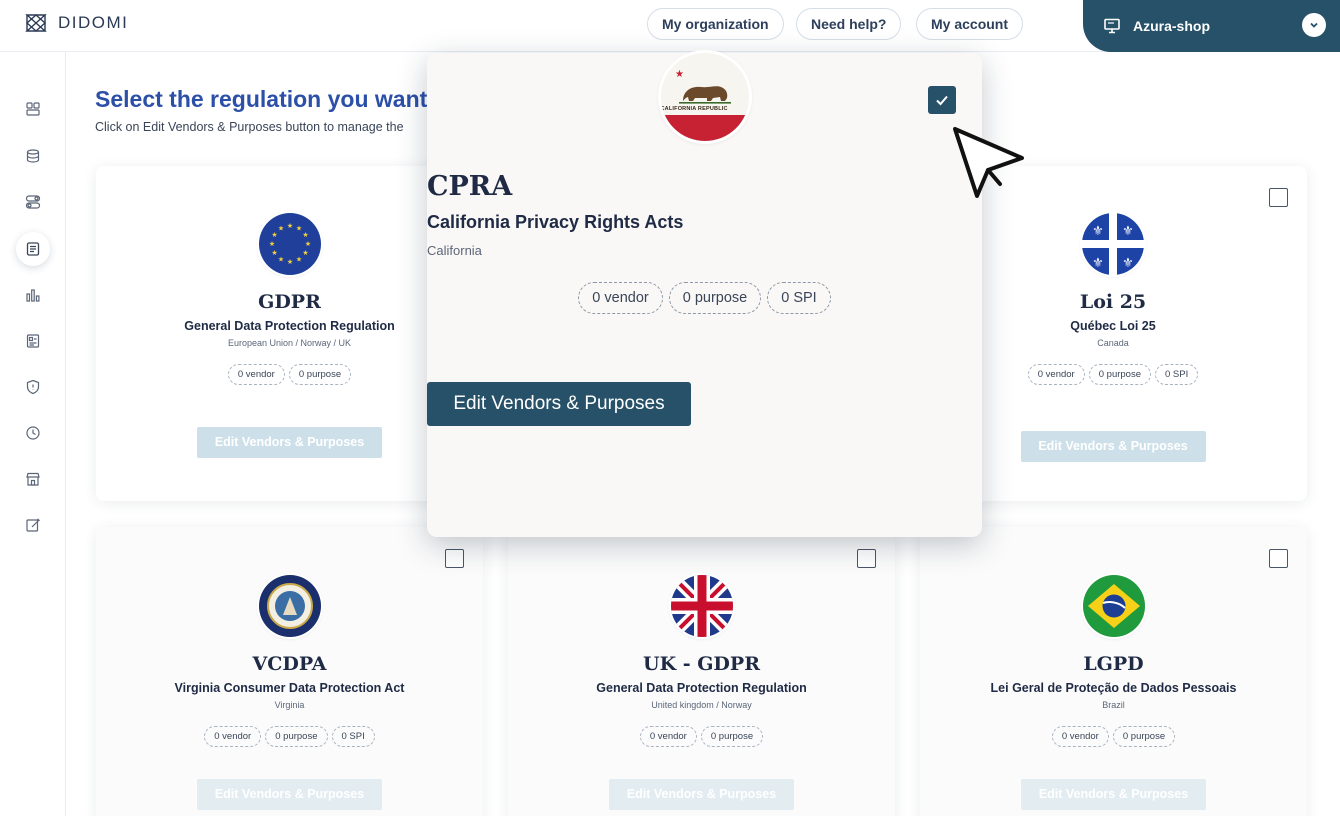 The width and height of the screenshot is (1340, 816). What do you see at coordinates (704, 97) in the screenshot?
I see `california-flag-icon: ★ CALIFORNIA REPUBLIC` at bounding box center [704, 97].